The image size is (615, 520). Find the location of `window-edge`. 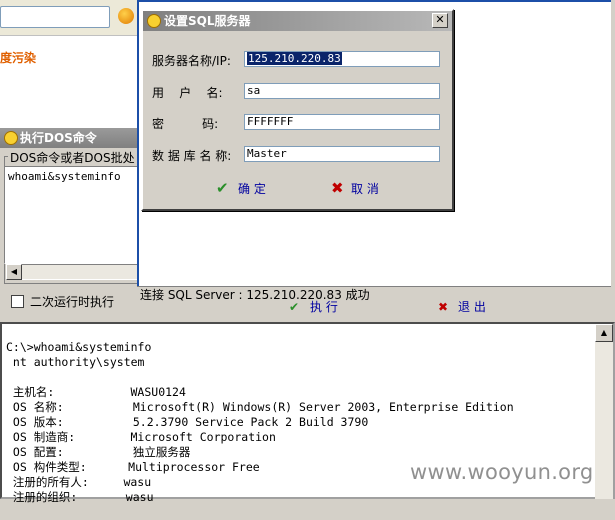

window-edge is located at coordinates (613, 151).